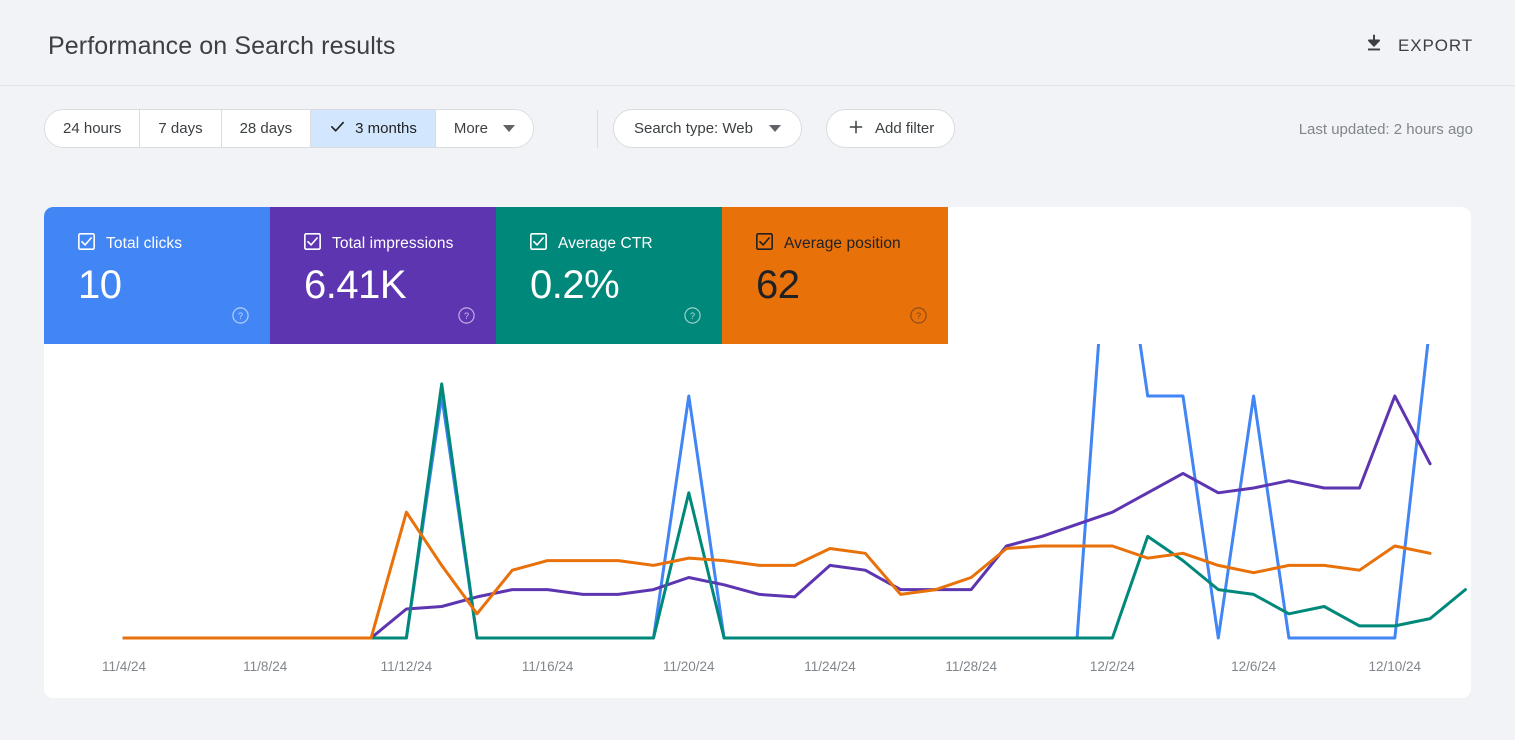 This screenshot has width=1515, height=740. What do you see at coordinates (548, 666) in the screenshot?
I see `chart-x-tick-label: 11/16/24` at bounding box center [548, 666].